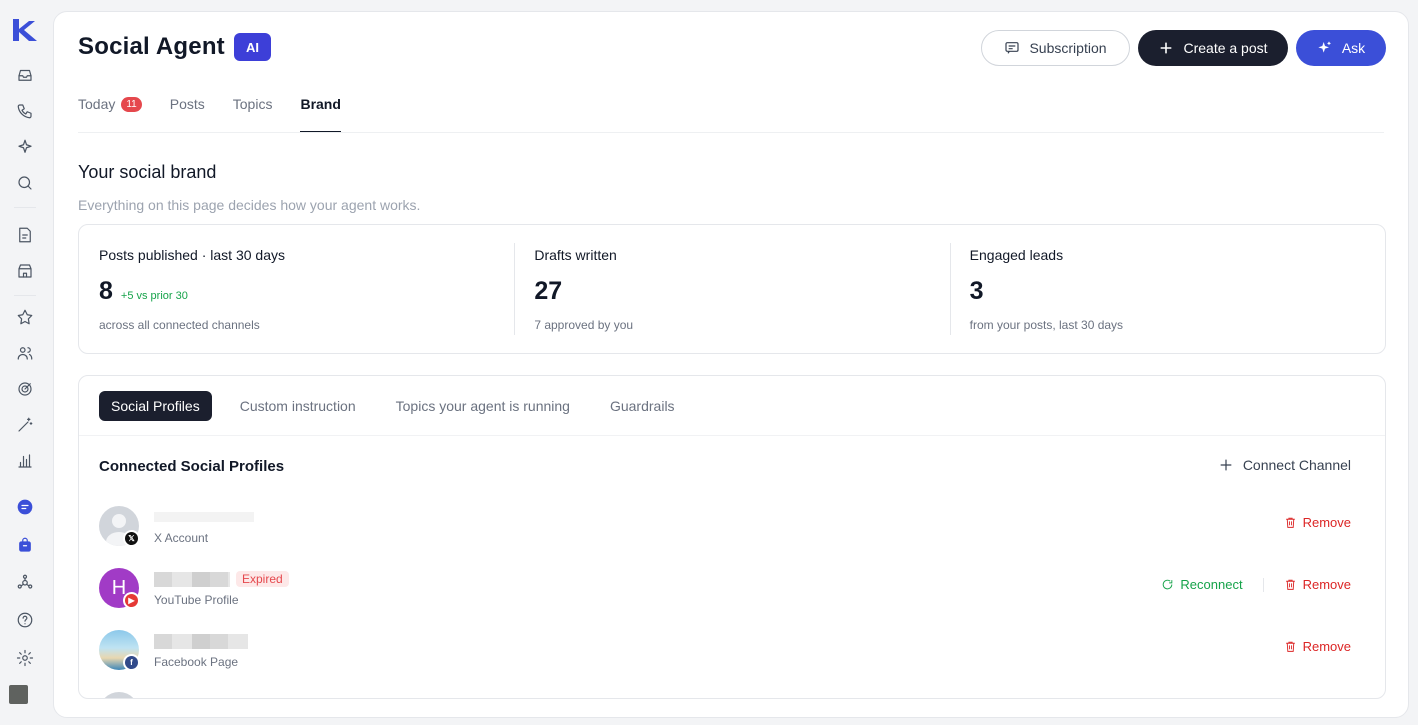 The image size is (1418, 725). What do you see at coordinates (976, 291) in the screenshot?
I see `stat-value: 3` at bounding box center [976, 291].